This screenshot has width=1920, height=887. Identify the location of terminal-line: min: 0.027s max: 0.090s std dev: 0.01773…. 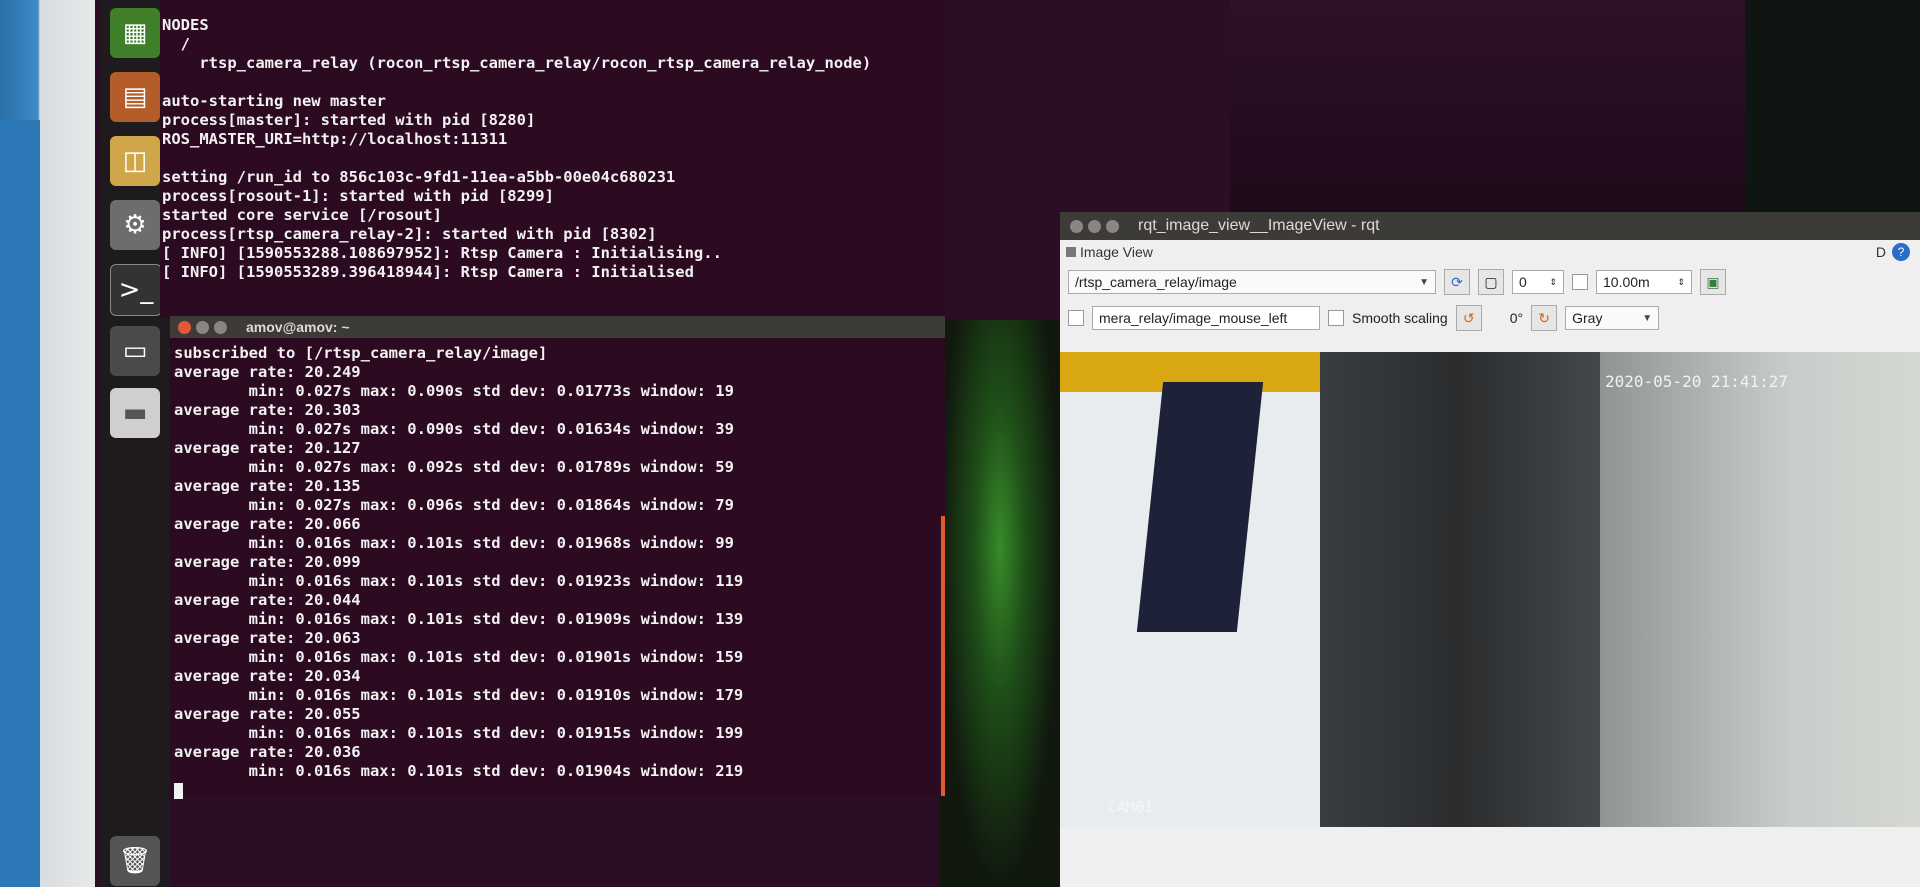
(454, 391).